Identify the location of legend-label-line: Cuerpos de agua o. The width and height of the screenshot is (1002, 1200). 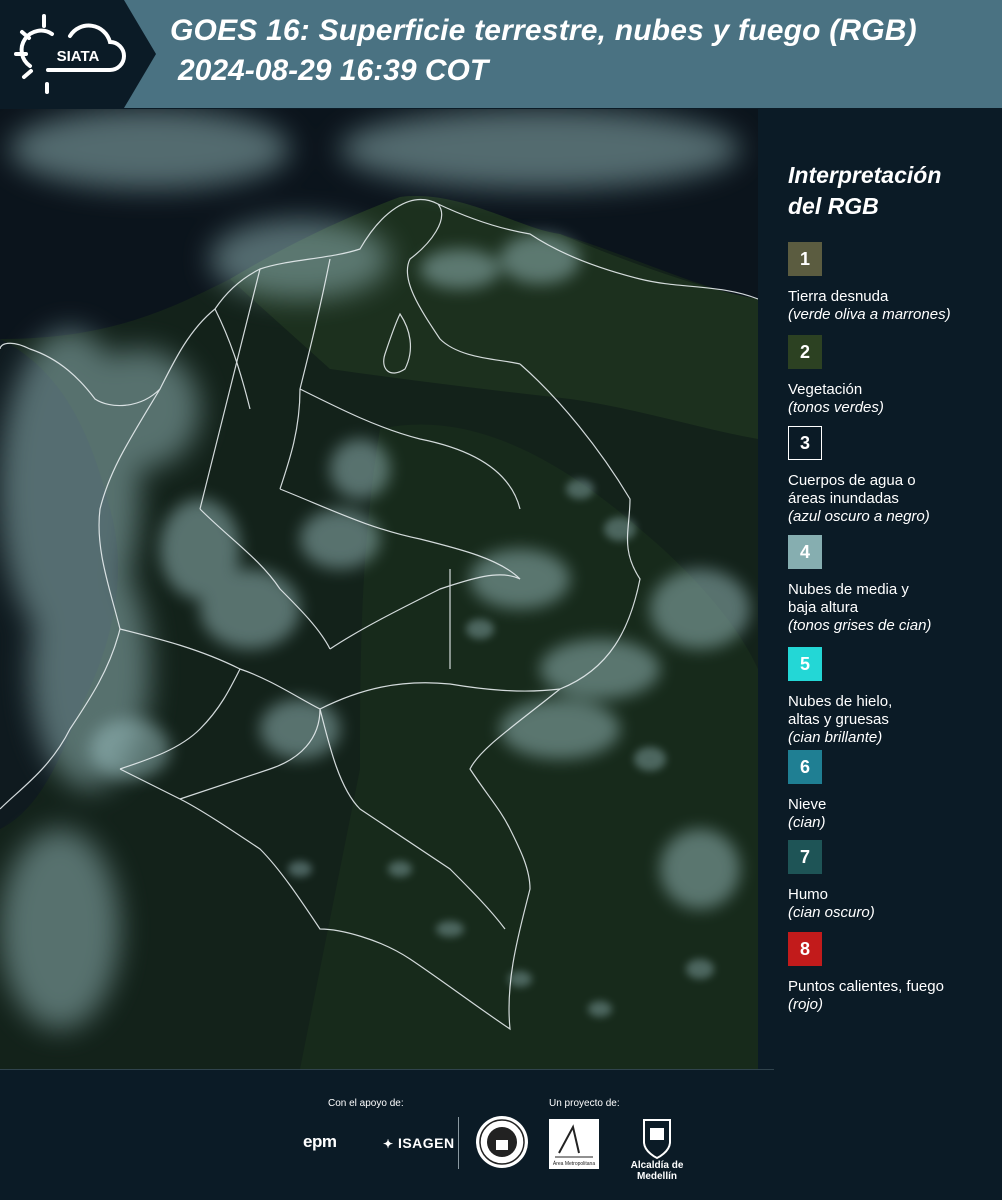
(852, 480).